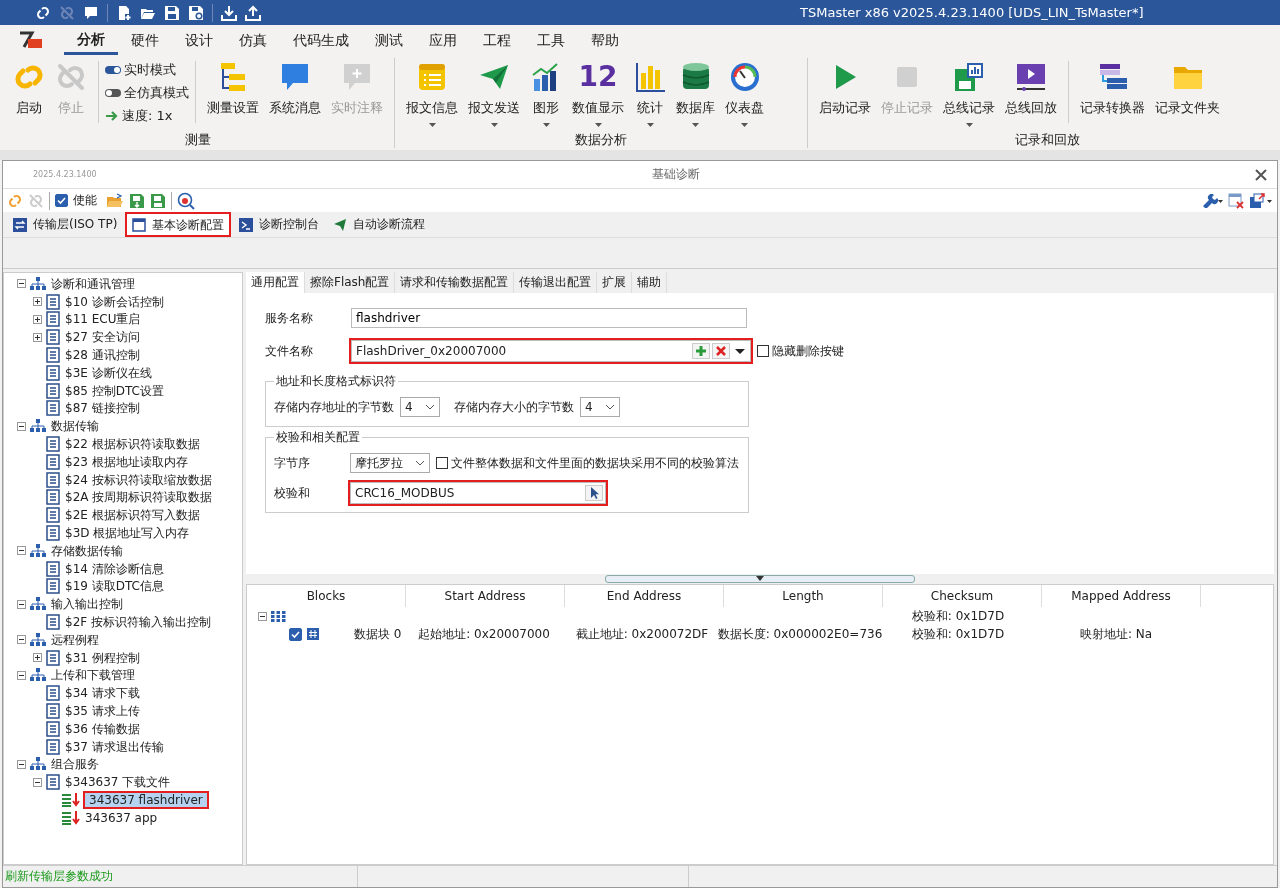 This screenshot has height=888, width=1280. What do you see at coordinates (114, 568) in the screenshot?
I see `tree-item: $14 清除诊断信息` at bounding box center [114, 568].